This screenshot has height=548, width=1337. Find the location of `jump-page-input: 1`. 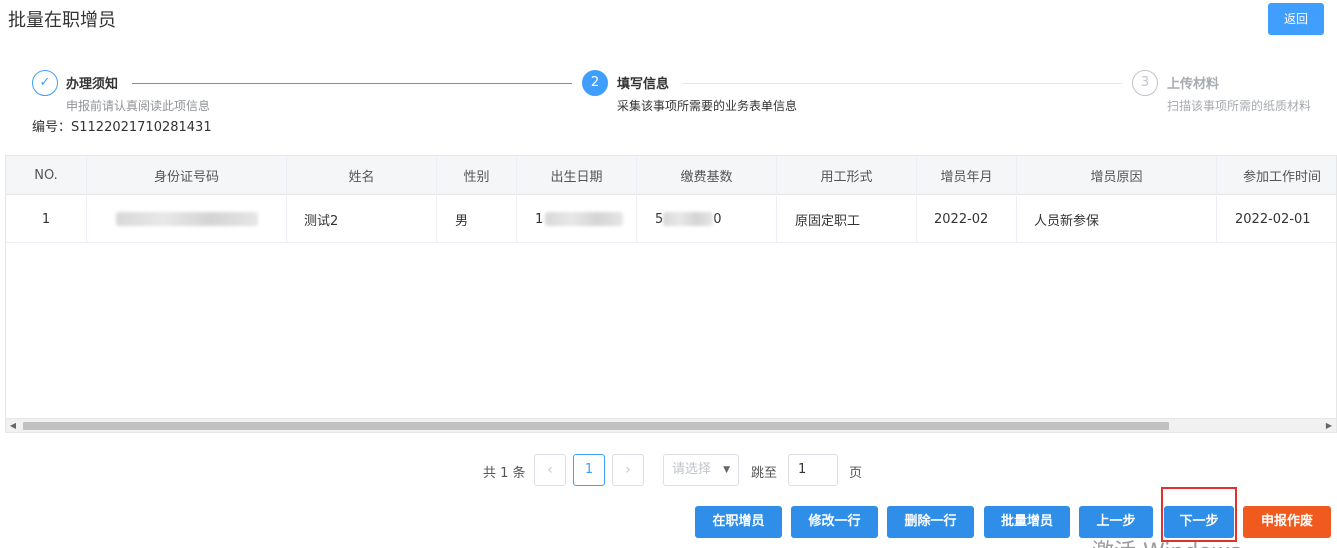

jump-page-input: 1 is located at coordinates (813, 470).